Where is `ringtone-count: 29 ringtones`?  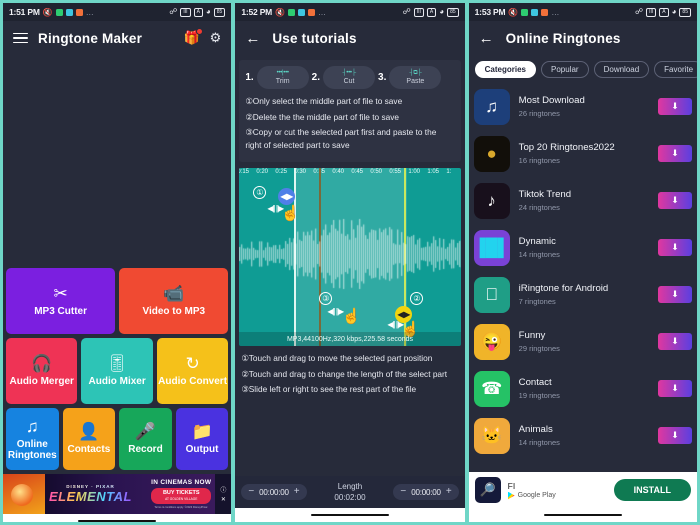 ringtone-count: 29 ringtones is located at coordinates (539, 348).